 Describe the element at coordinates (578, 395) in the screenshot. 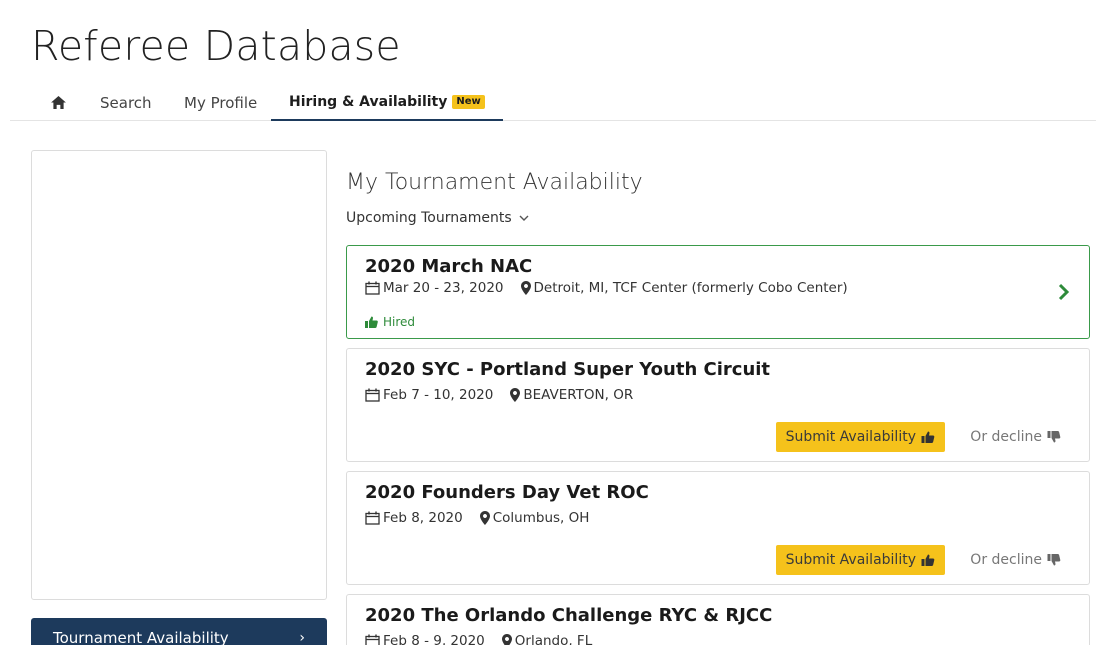

I see `tournament-location: BEAVERTON, OR` at that location.